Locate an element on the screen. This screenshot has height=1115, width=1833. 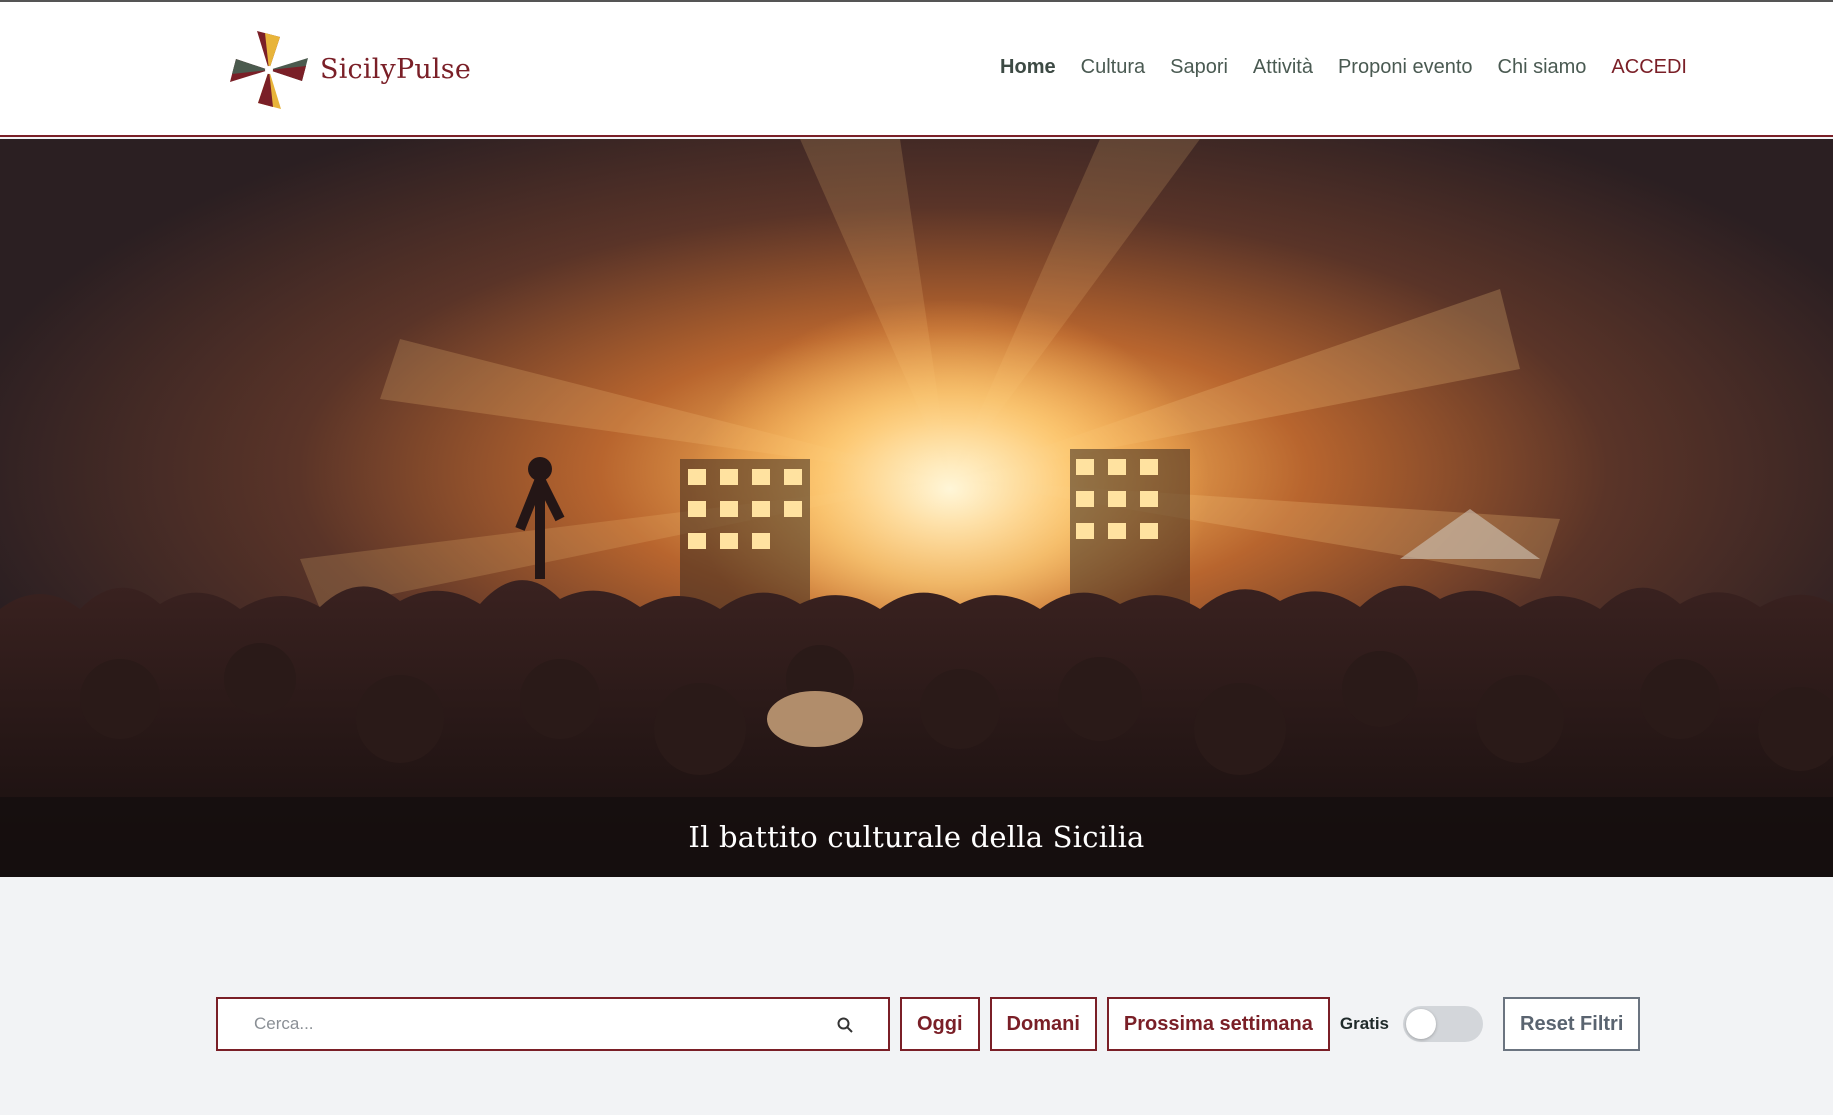
brand-name: SicilyPulse is located at coordinates (396, 69).